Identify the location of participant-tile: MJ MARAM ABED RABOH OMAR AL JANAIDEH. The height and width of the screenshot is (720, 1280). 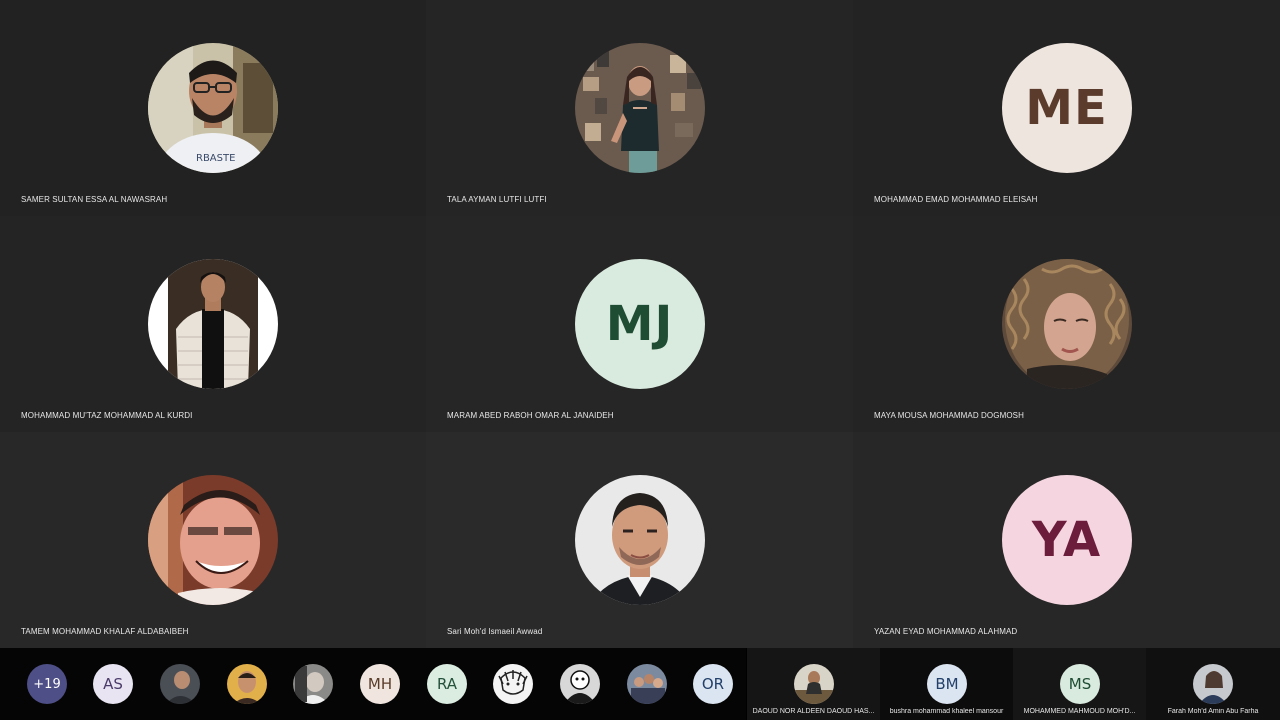
(639, 324).